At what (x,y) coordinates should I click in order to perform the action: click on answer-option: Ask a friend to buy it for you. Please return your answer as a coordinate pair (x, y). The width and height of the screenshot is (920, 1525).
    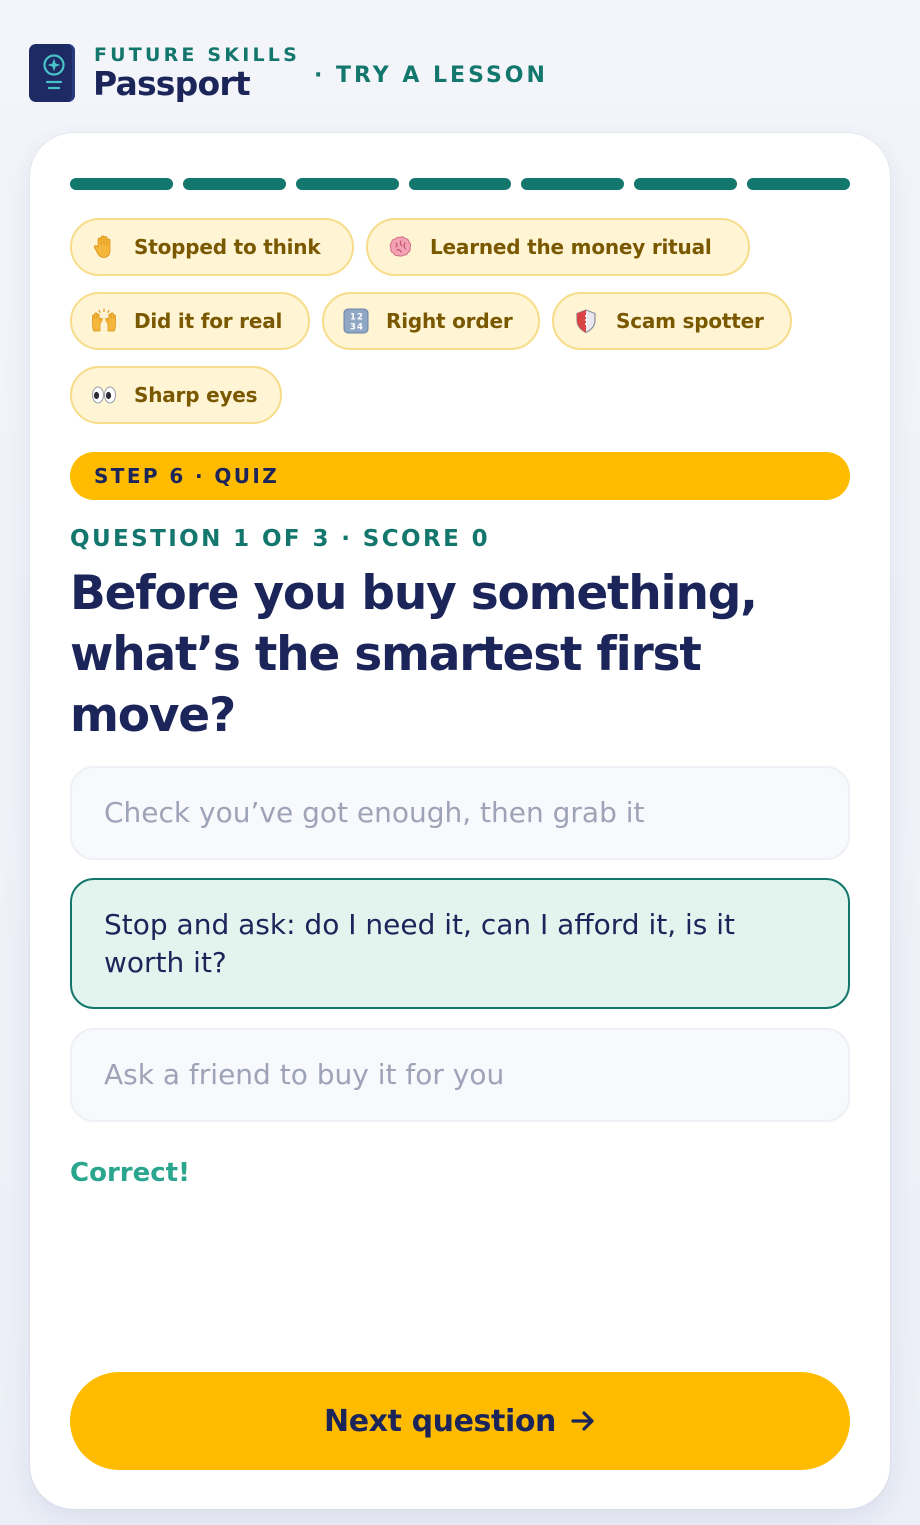
    Looking at the image, I should click on (460, 1075).